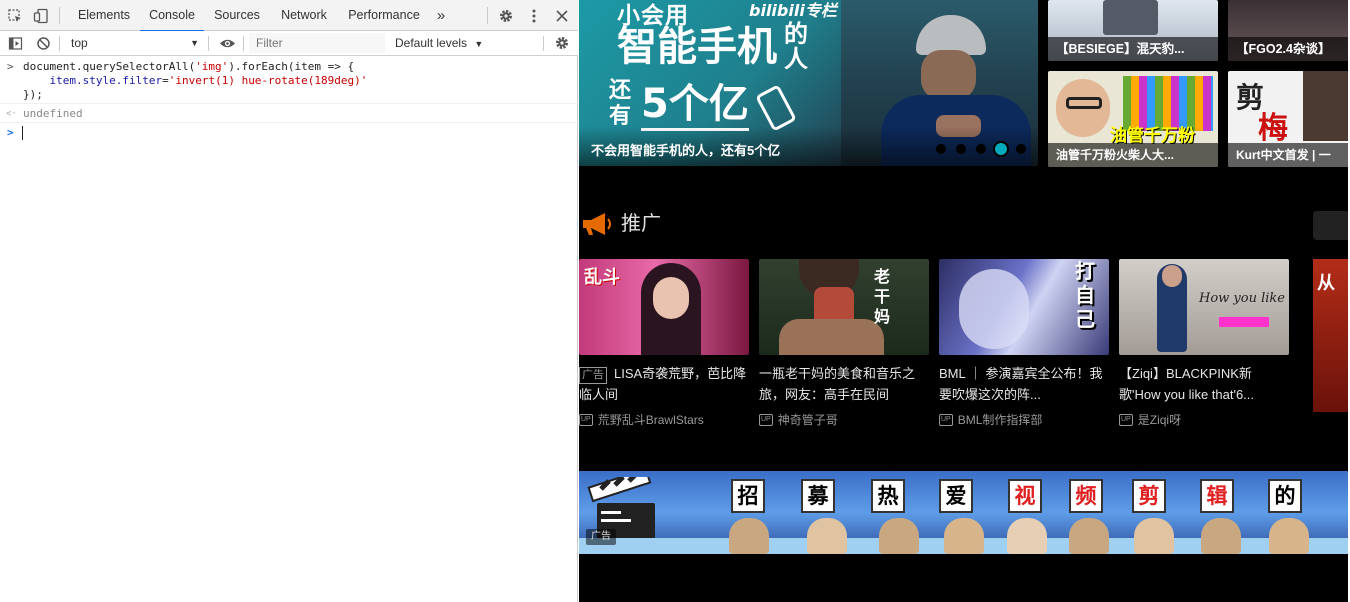 Image resolution: width=1350 pixels, height=602 pixels. I want to click on device-toolbar-icon, so click(41, 16).